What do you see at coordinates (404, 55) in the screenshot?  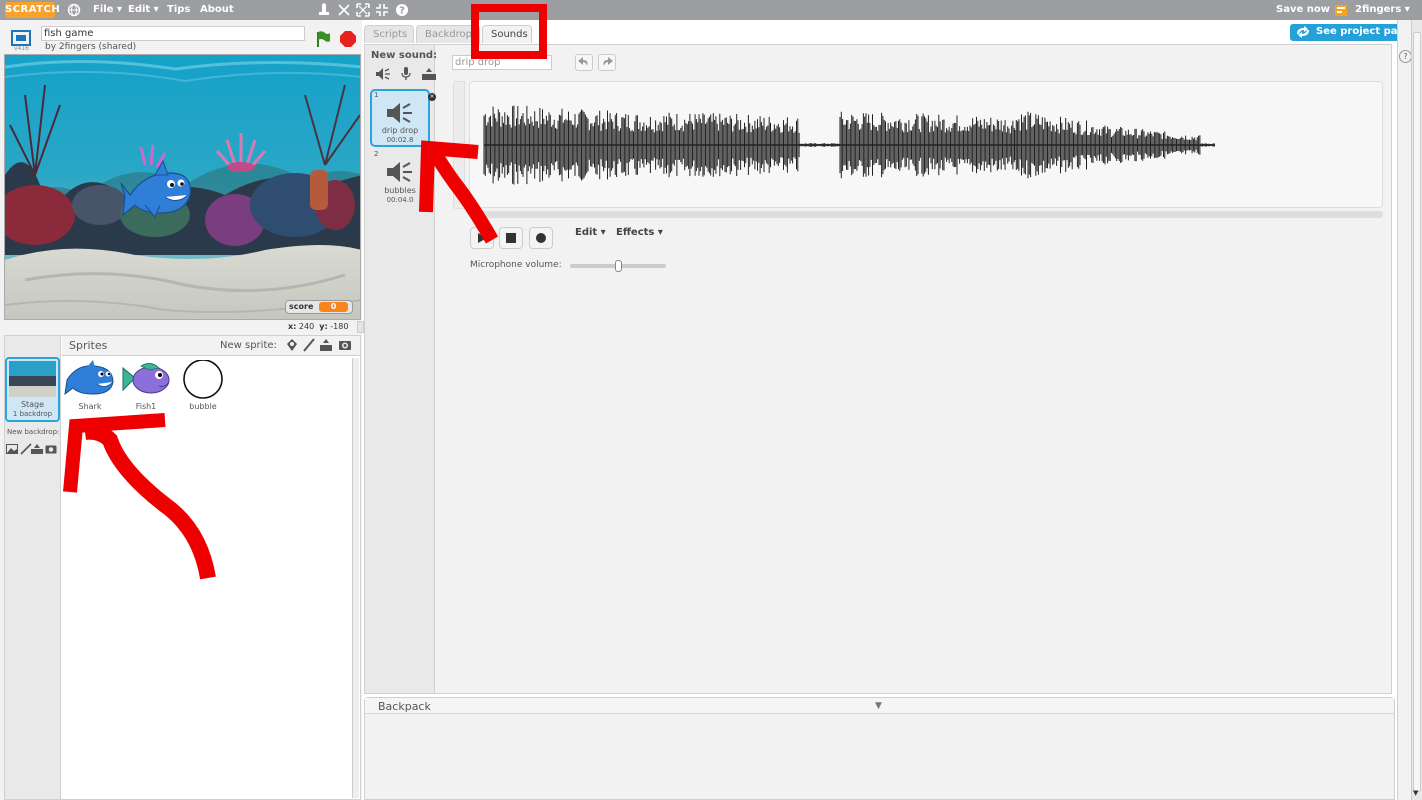 I see `new-sound-label: New sound:` at bounding box center [404, 55].